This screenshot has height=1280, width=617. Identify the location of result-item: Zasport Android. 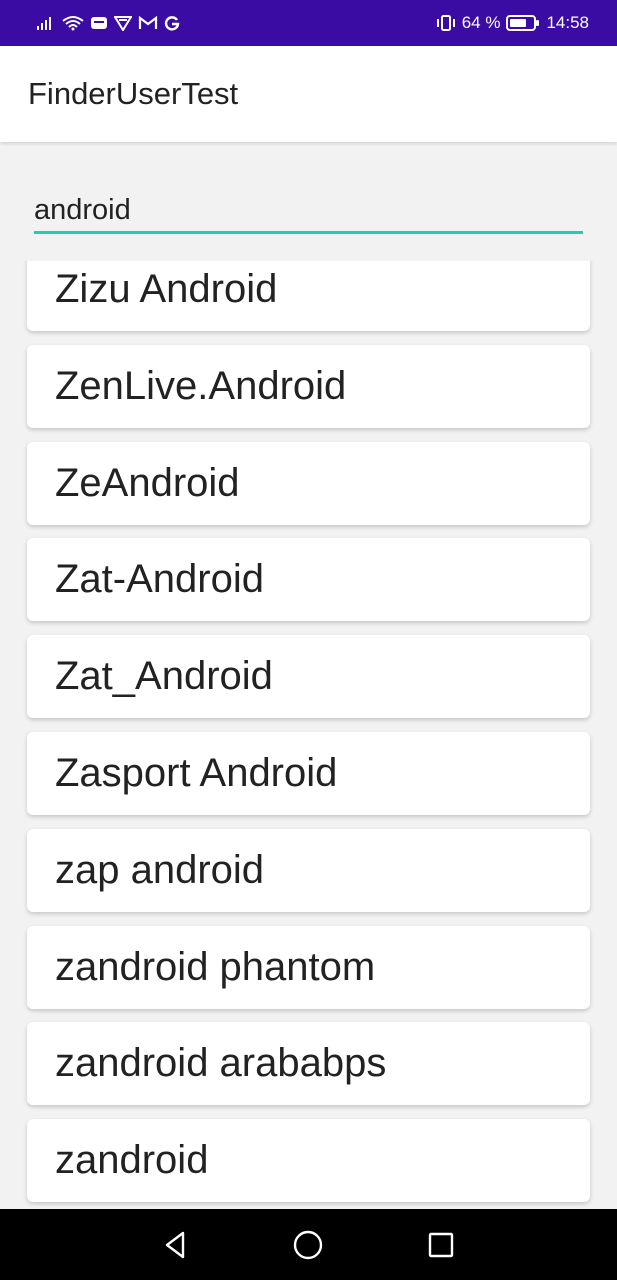
(308, 773).